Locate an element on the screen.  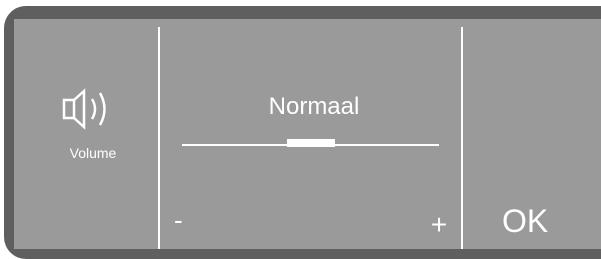
volume-slider-knob is located at coordinates (311, 143).